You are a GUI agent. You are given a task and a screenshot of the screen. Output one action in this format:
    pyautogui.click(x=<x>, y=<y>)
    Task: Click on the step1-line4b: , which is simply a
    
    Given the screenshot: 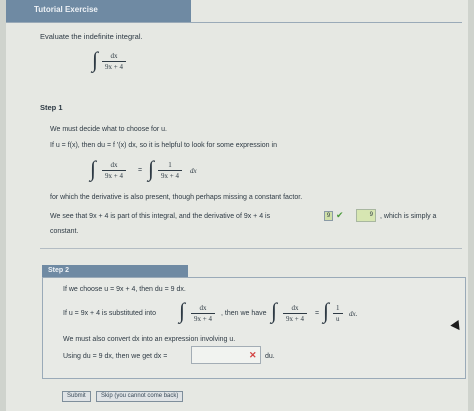 What is the action you would take?
    pyautogui.click(x=408, y=216)
    